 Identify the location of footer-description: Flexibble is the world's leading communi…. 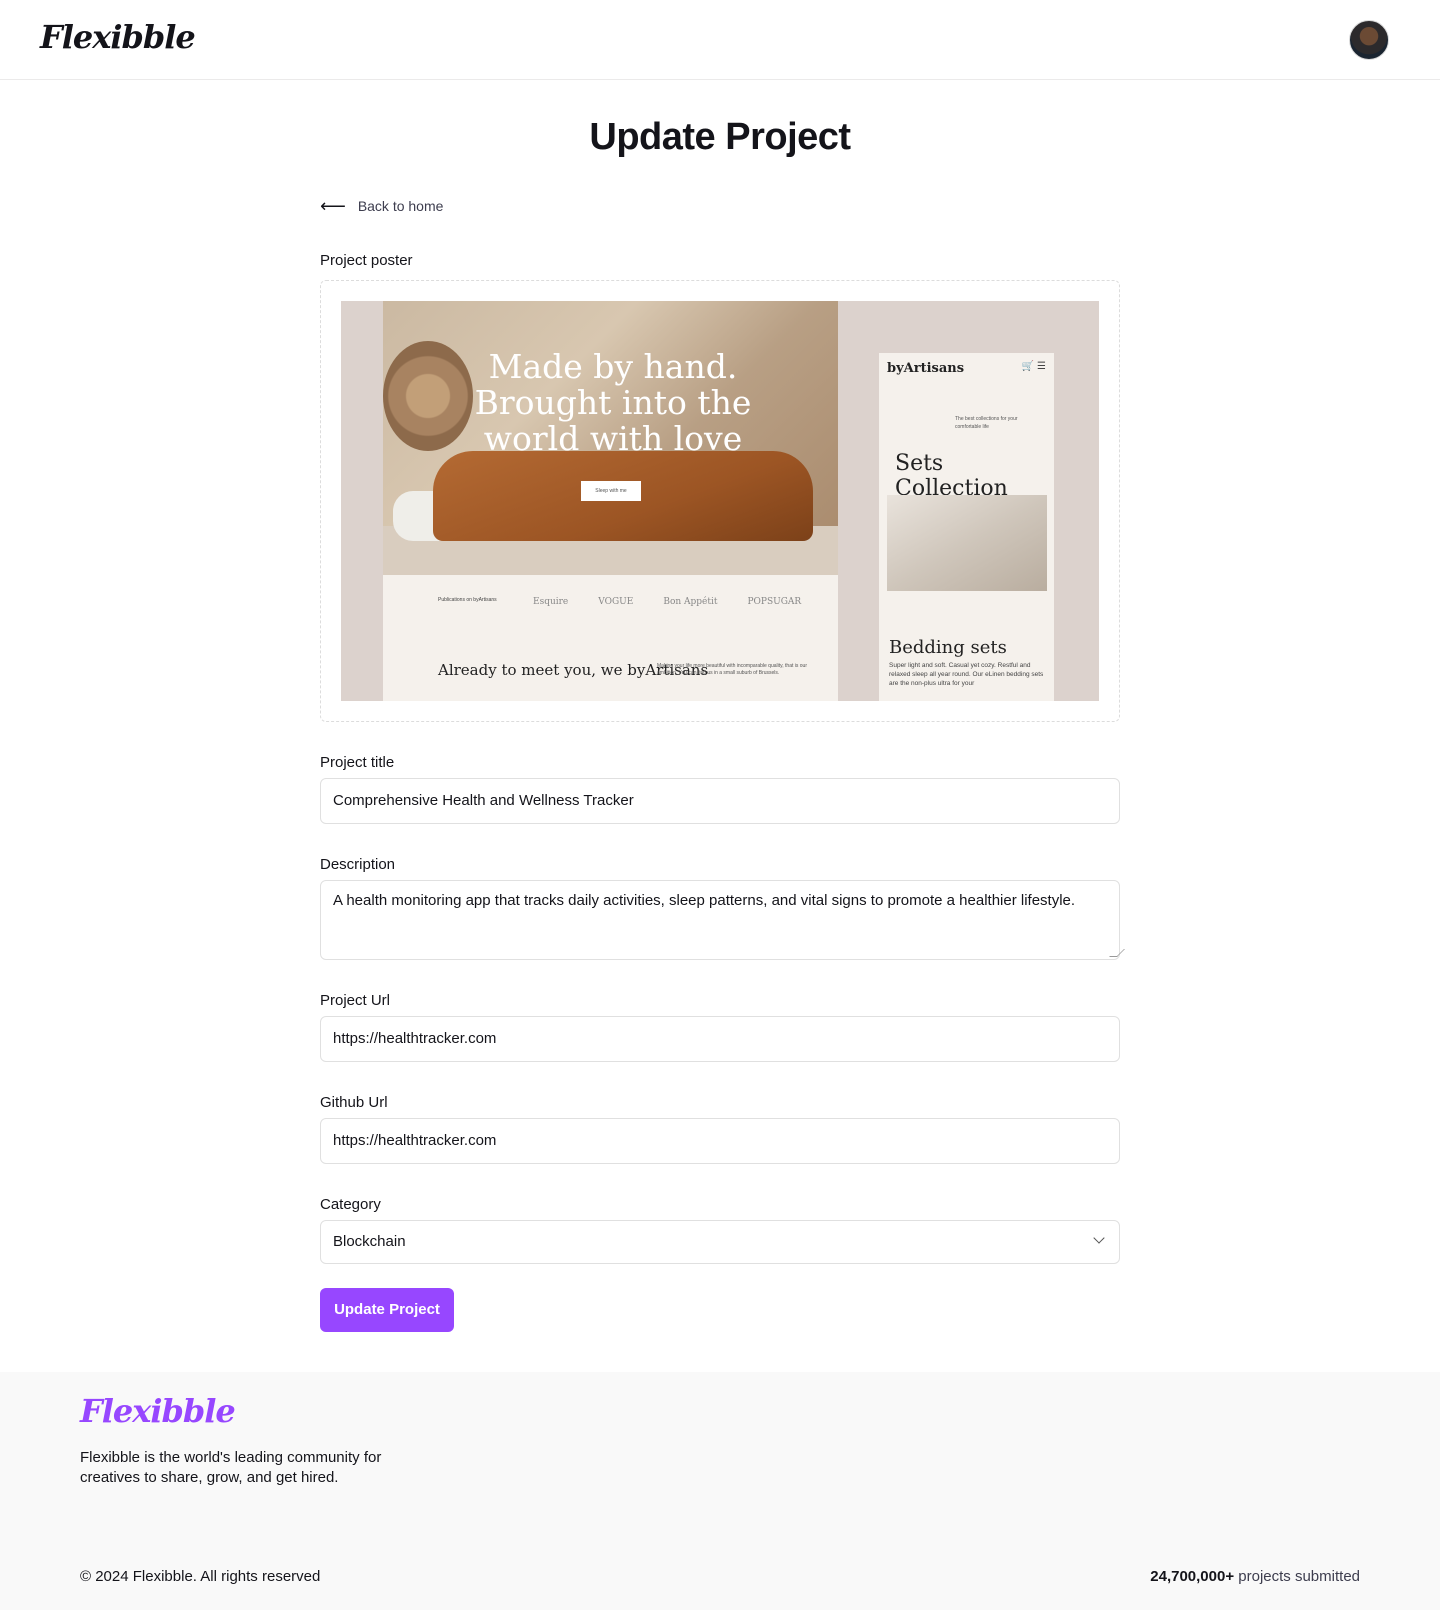
(231, 1467).